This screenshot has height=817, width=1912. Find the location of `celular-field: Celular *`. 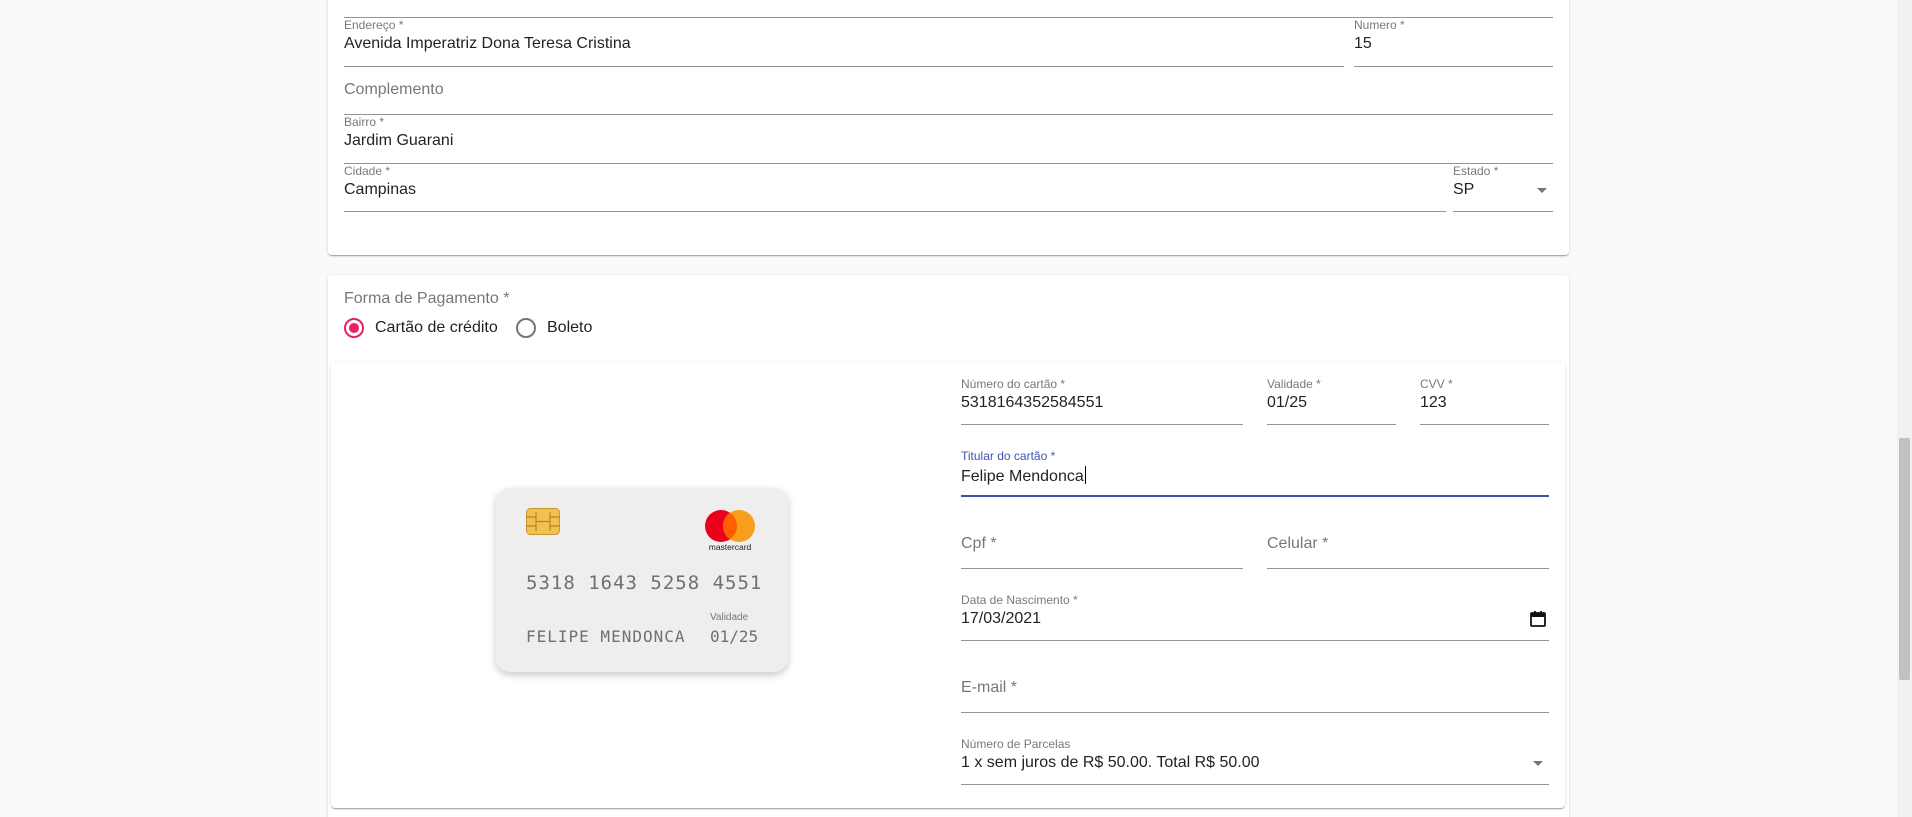

celular-field: Celular * is located at coordinates (1408, 545).